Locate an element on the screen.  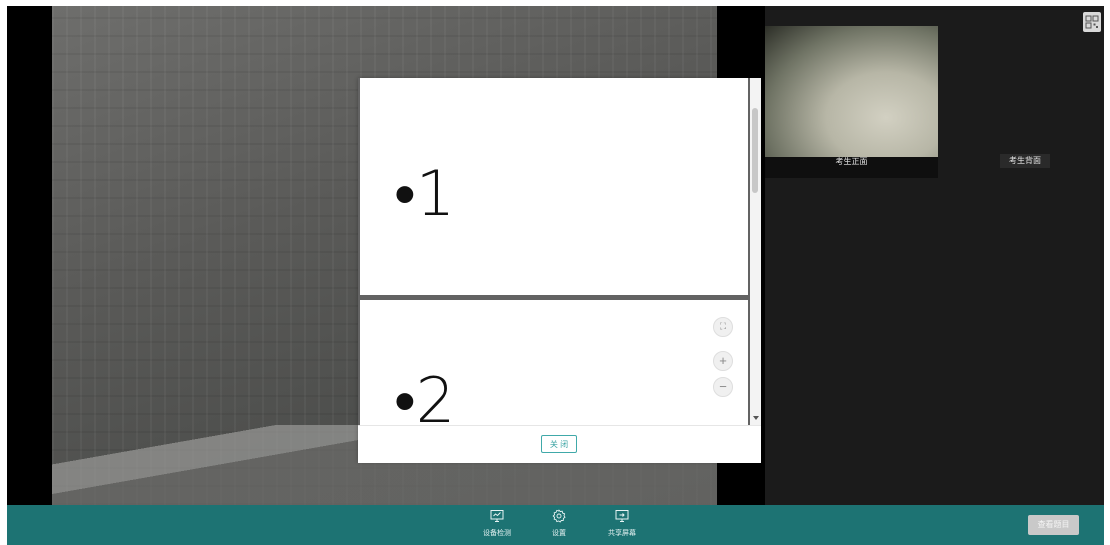
scroll-down-icon is located at coordinates (756, 418).